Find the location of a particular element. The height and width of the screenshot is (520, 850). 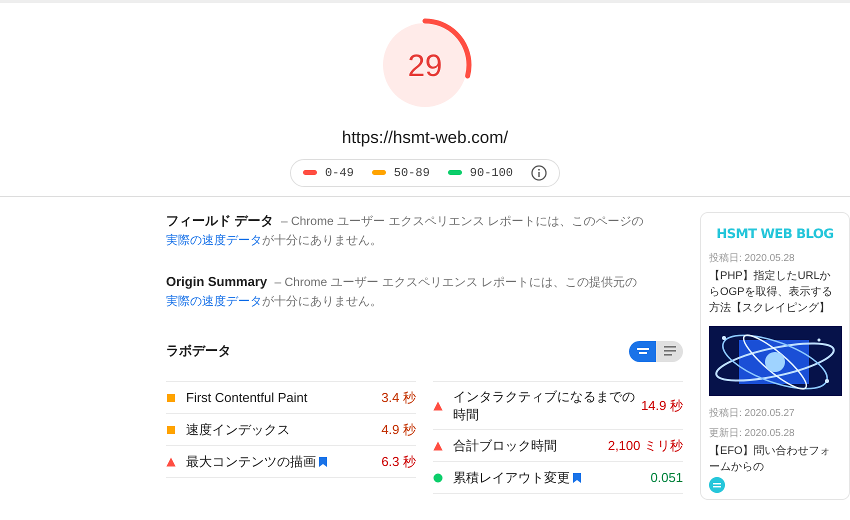

field-data-note: フィールド データ – Chrome ユーザー エクスペリエンス レポートには、このページの 実際の速度データ が十分にありません。 is located at coordinates (405, 230).